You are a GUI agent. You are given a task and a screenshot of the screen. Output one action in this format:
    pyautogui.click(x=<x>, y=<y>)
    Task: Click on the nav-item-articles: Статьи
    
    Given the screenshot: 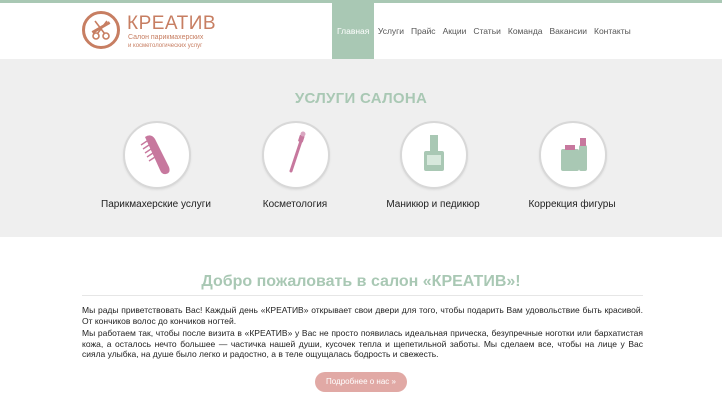 What is the action you would take?
    pyautogui.click(x=487, y=31)
    